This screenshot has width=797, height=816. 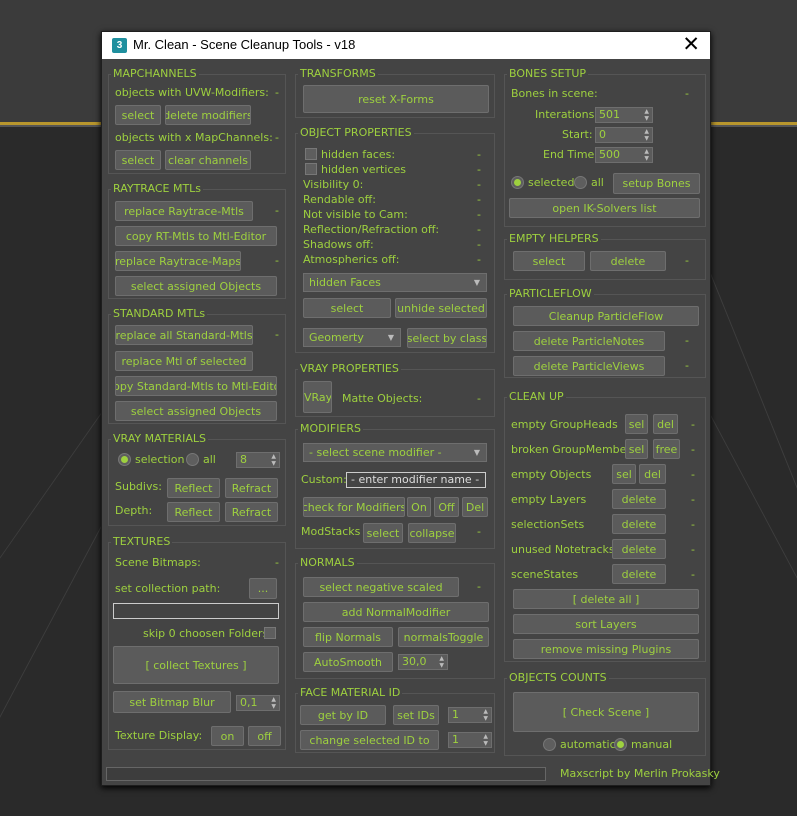 I want to click on subdivs-reflect-button: Reflect, so click(x=193, y=488).